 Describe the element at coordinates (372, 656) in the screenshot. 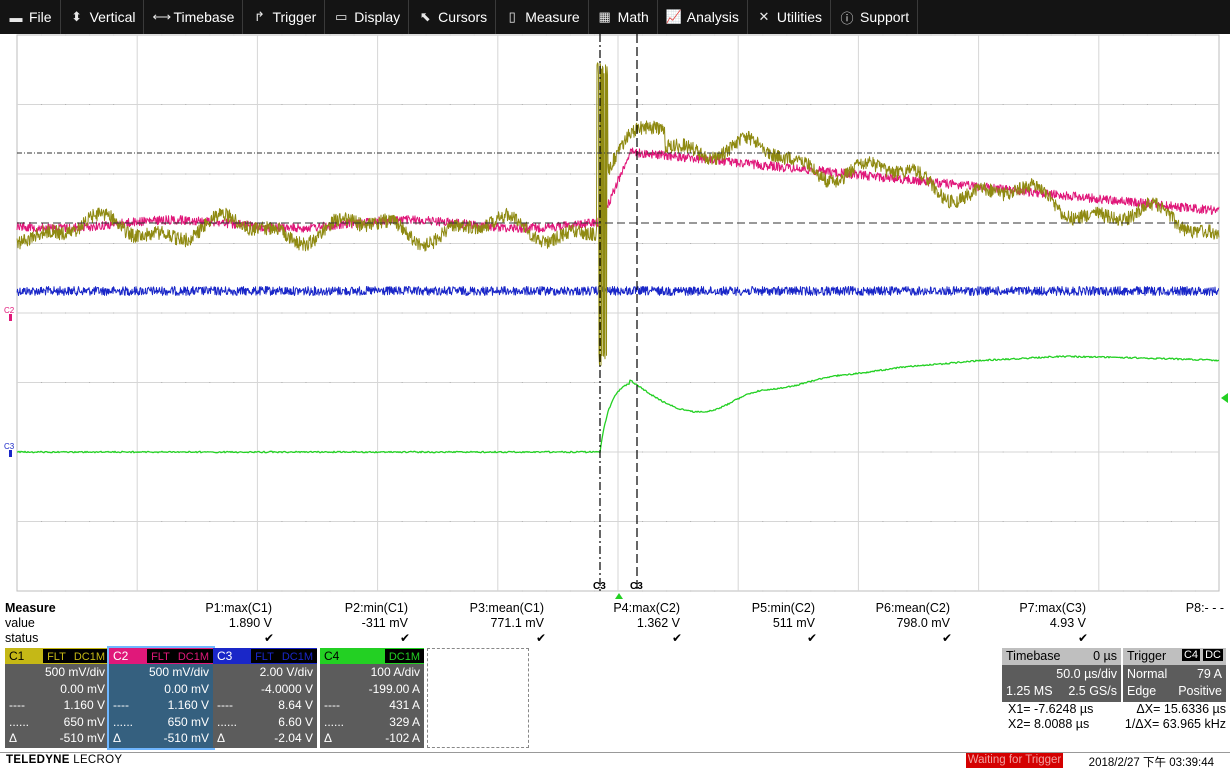

I see `channel-header: C4 DC1M` at that location.